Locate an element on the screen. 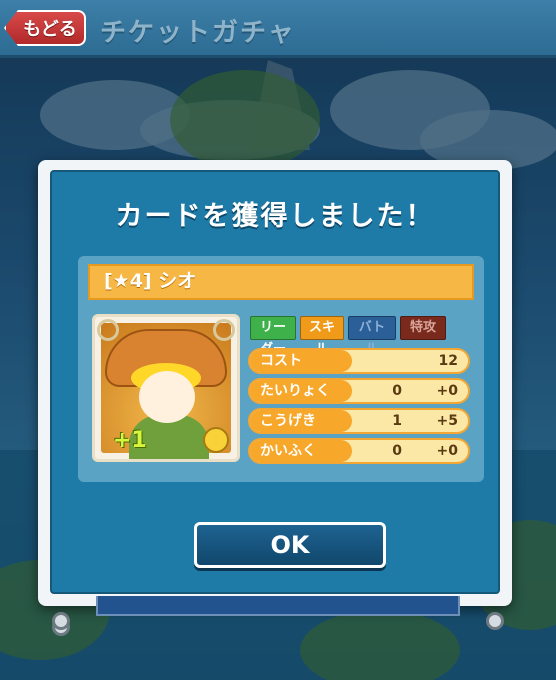 This screenshot has width=556, height=680. character-face is located at coordinates (167, 397).